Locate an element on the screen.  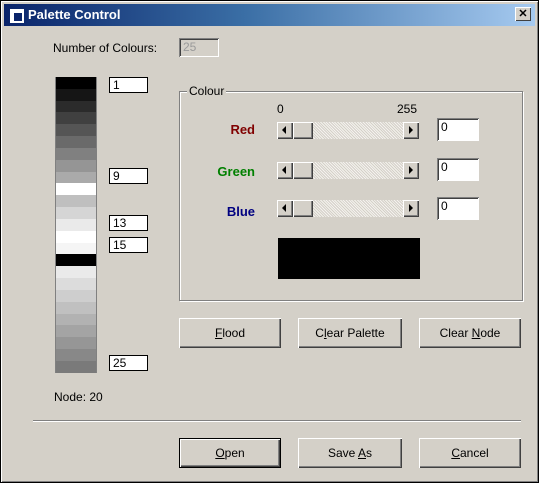
title-bar: Palette Control ✕ is located at coordinates (269, 15).